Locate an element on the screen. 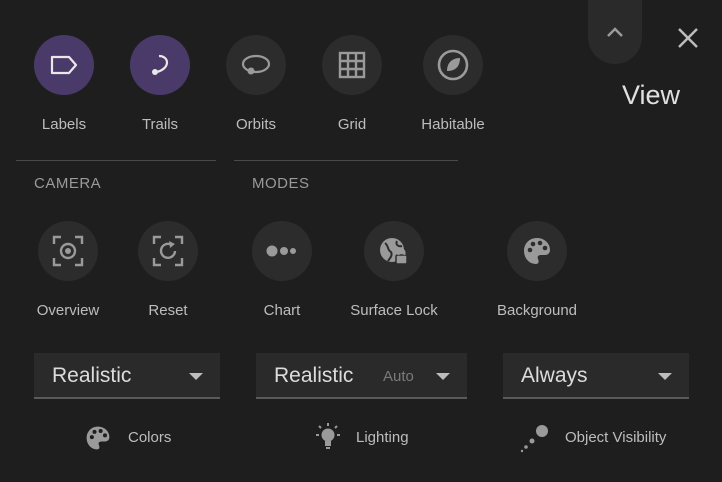 The height and width of the screenshot is (482, 722). lighting-select-sub: Auto is located at coordinates (398, 376).